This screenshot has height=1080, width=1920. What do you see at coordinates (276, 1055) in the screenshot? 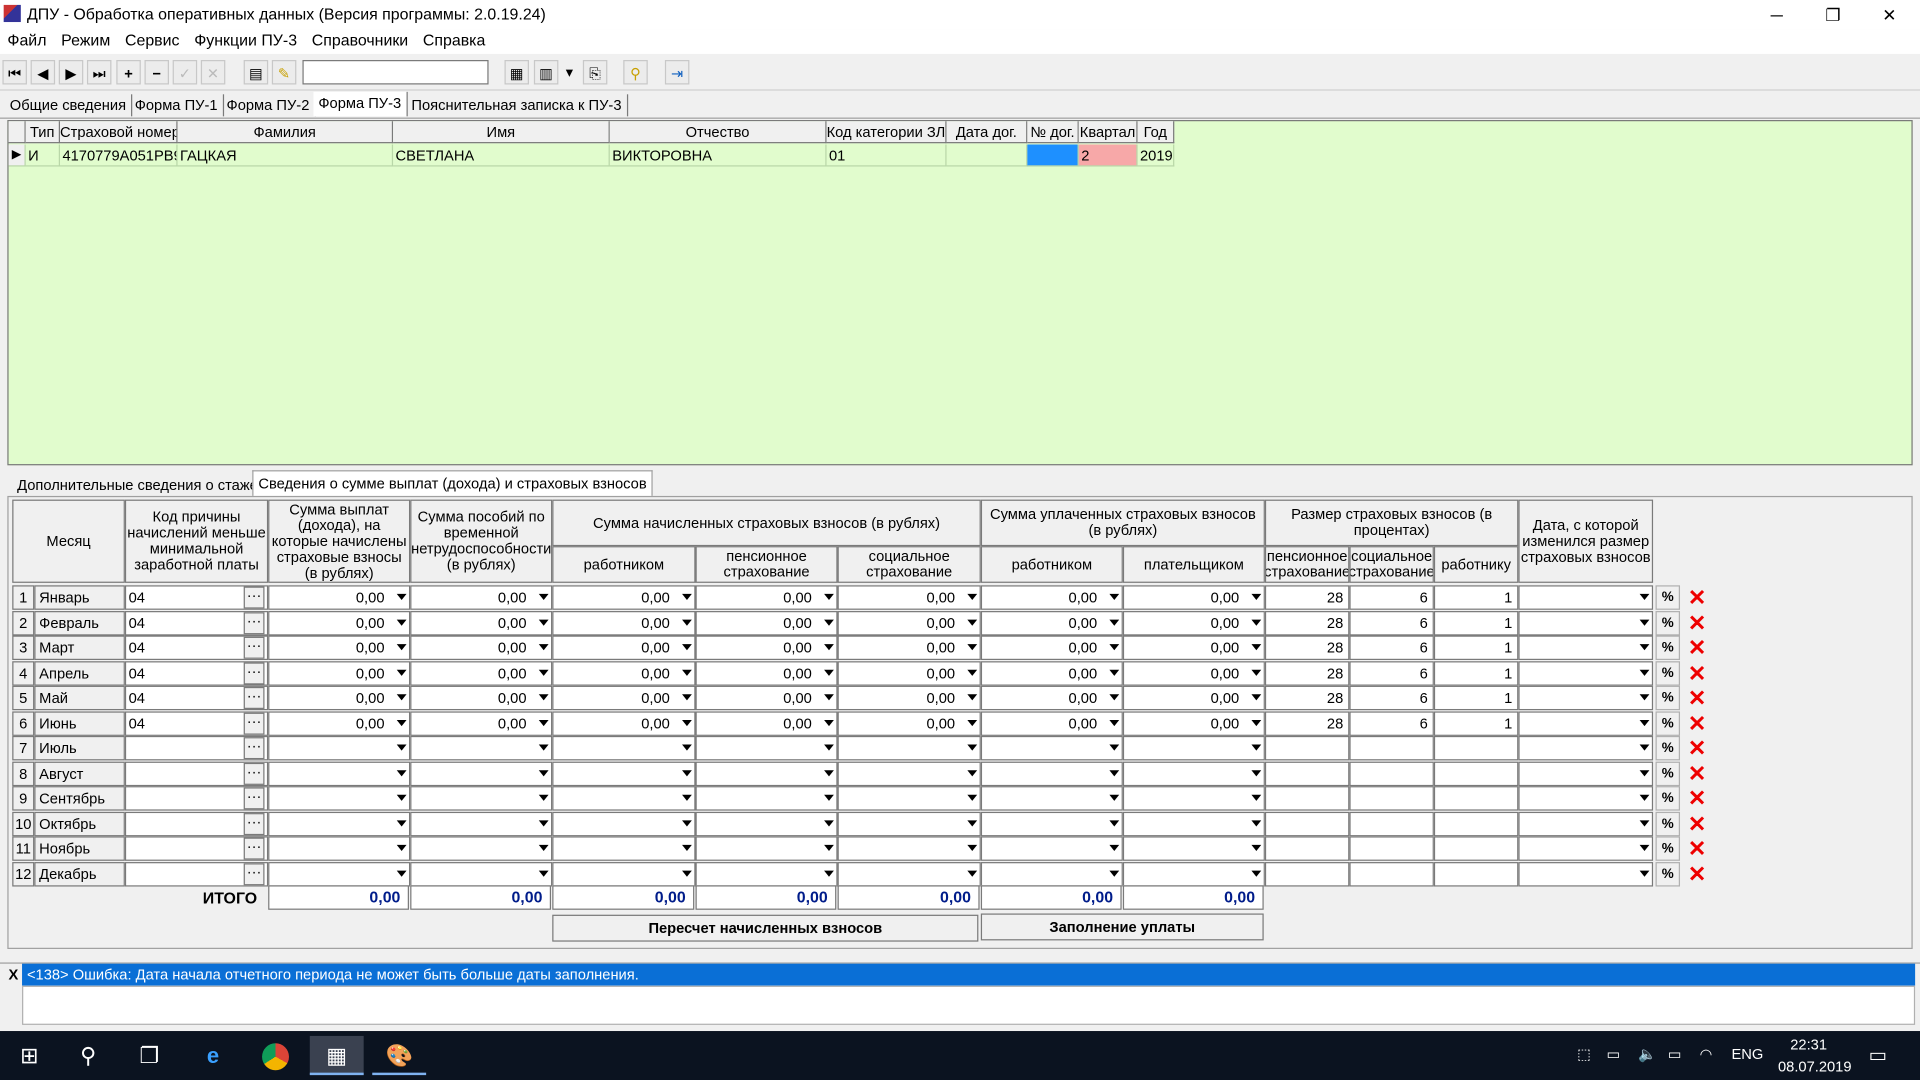
I see `chrome-icon` at bounding box center [276, 1055].